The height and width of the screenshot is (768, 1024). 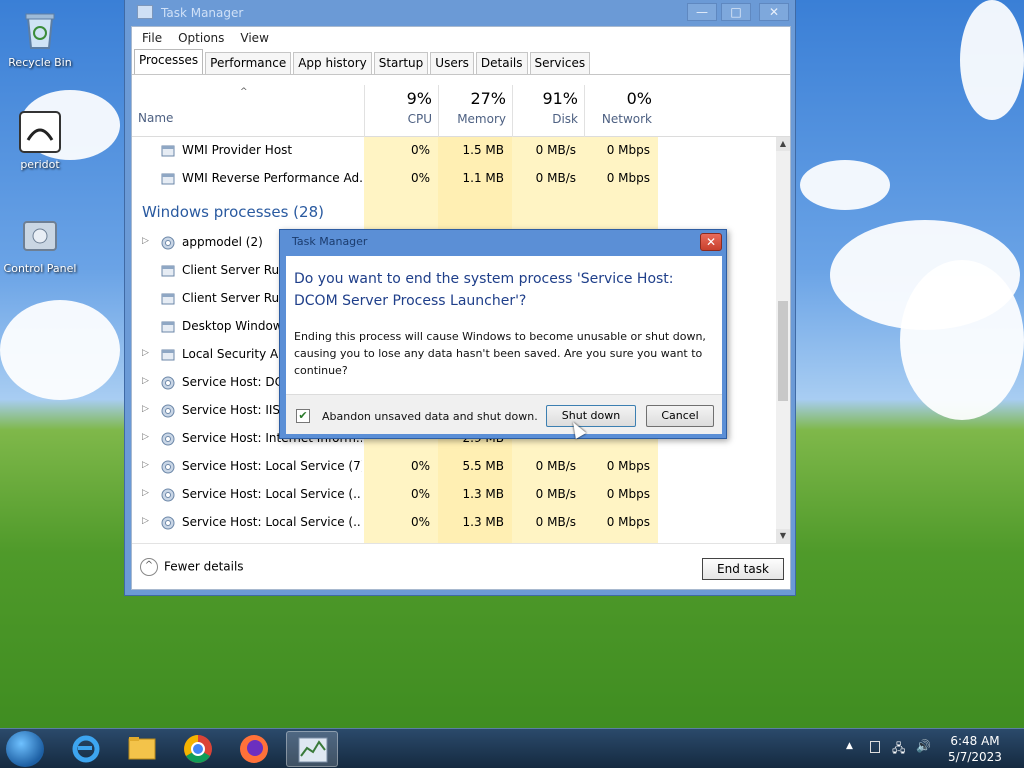 What do you see at coordinates (198, 749) in the screenshot?
I see `taskbar-chrome` at bounding box center [198, 749].